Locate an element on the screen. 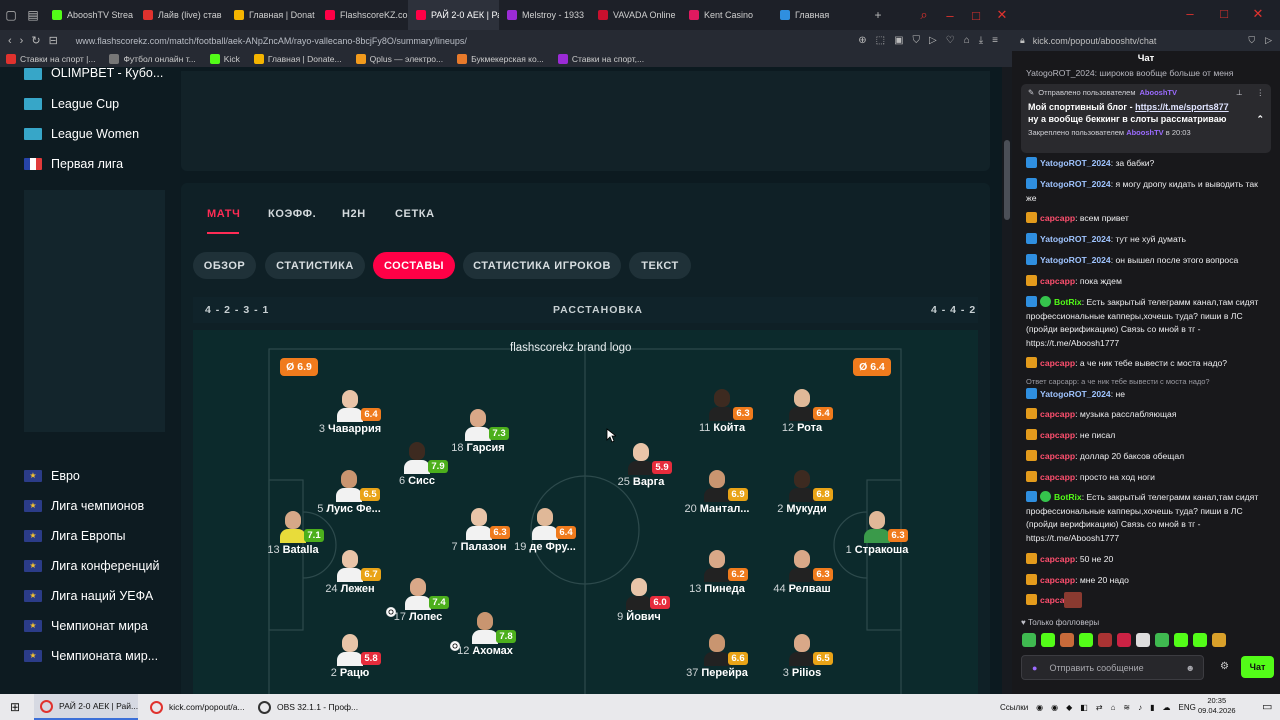  browser-tab: AbooshTV Strea is located at coordinates (89, 15).